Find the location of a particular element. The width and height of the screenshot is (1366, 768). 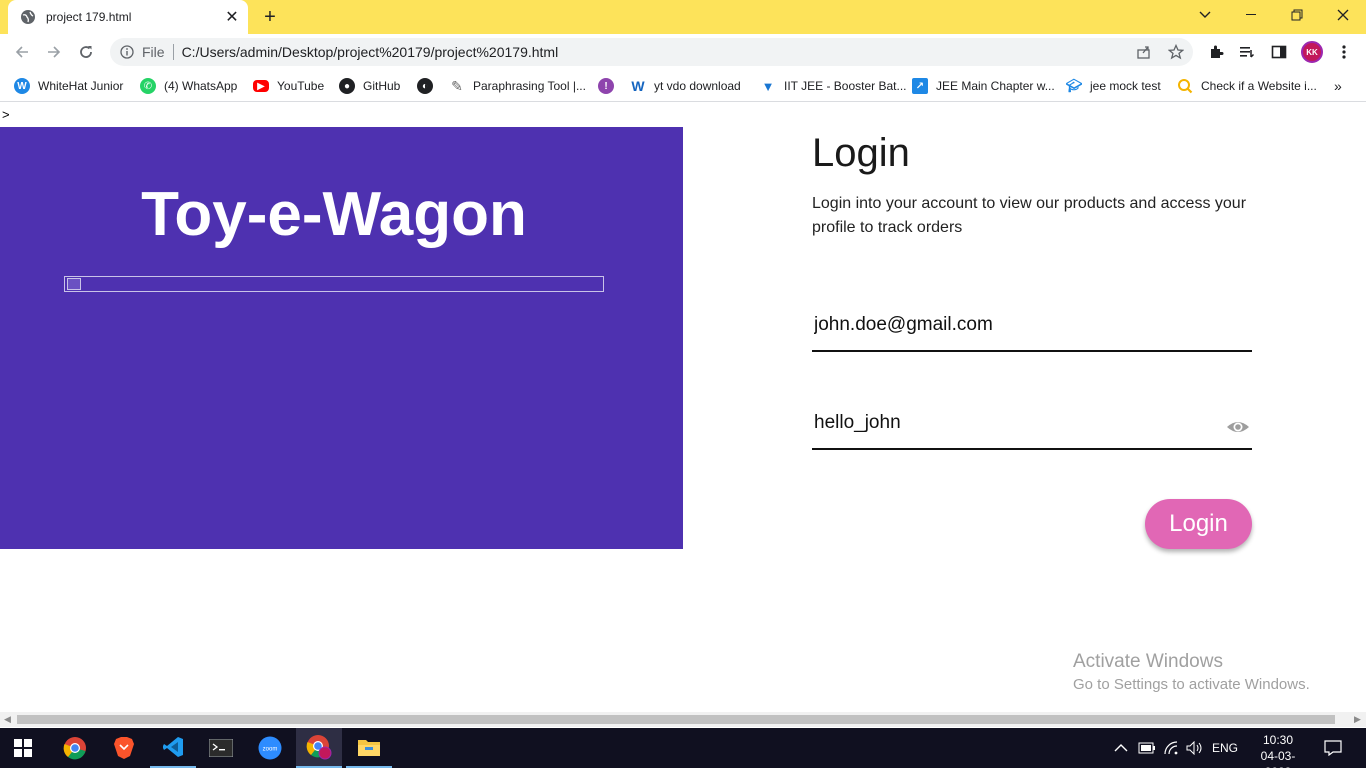

reload-icon is located at coordinates (86, 52).